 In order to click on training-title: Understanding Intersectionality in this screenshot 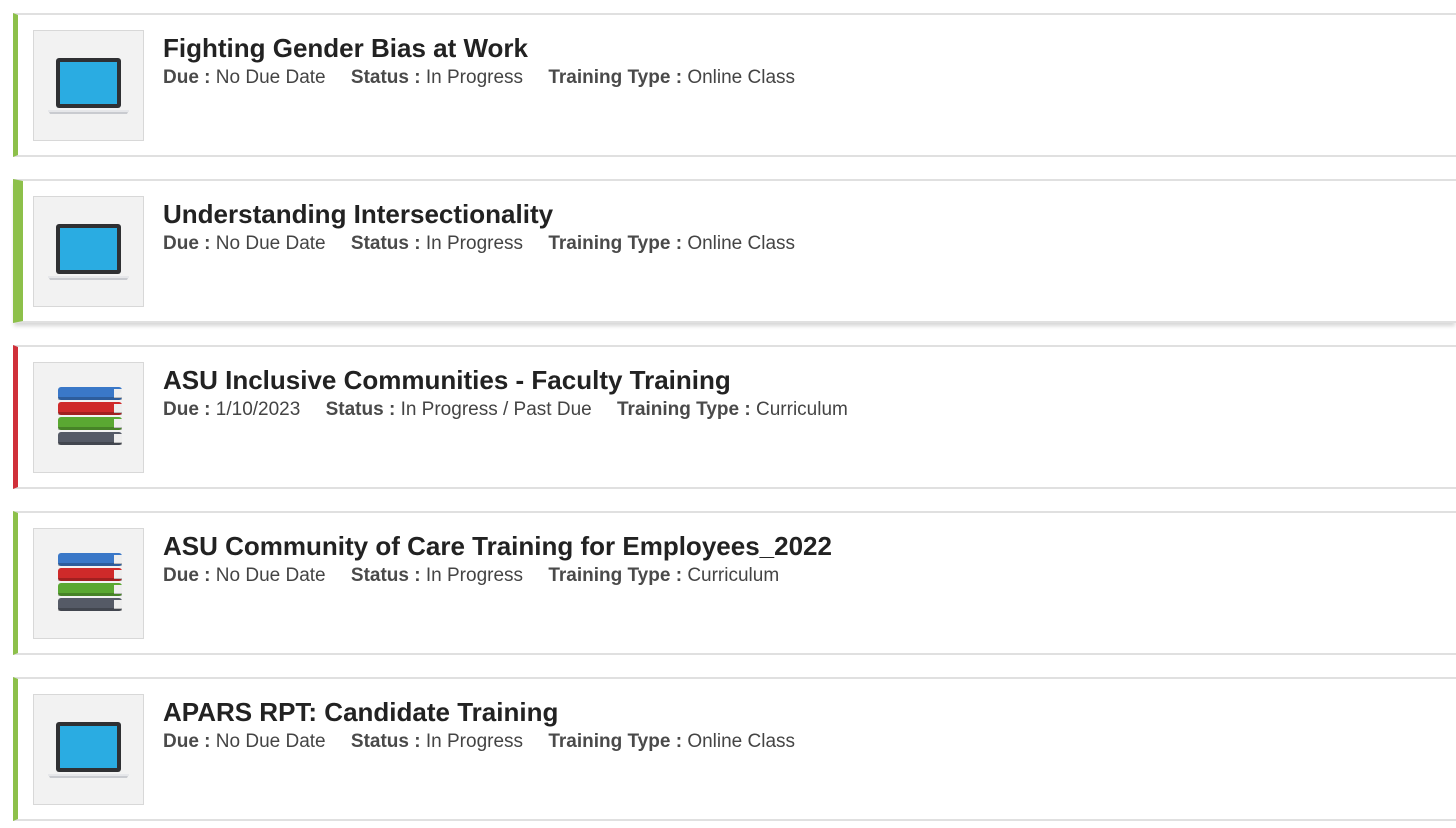, I will do `click(799, 214)`.